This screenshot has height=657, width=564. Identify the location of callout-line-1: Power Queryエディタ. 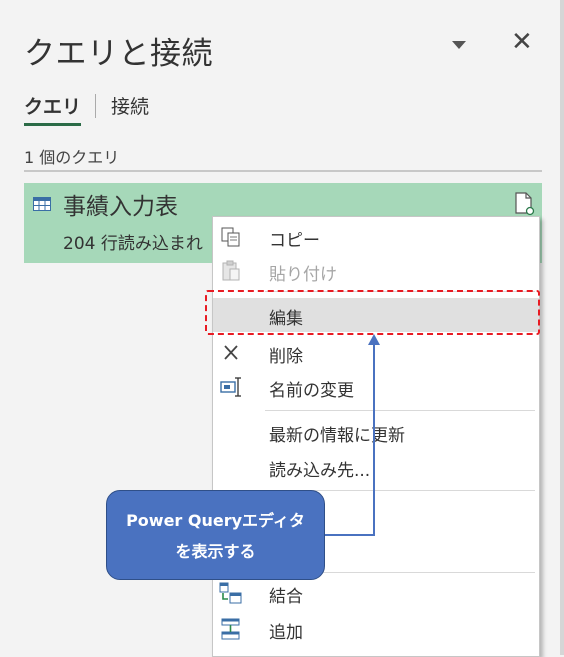
(215, 520).